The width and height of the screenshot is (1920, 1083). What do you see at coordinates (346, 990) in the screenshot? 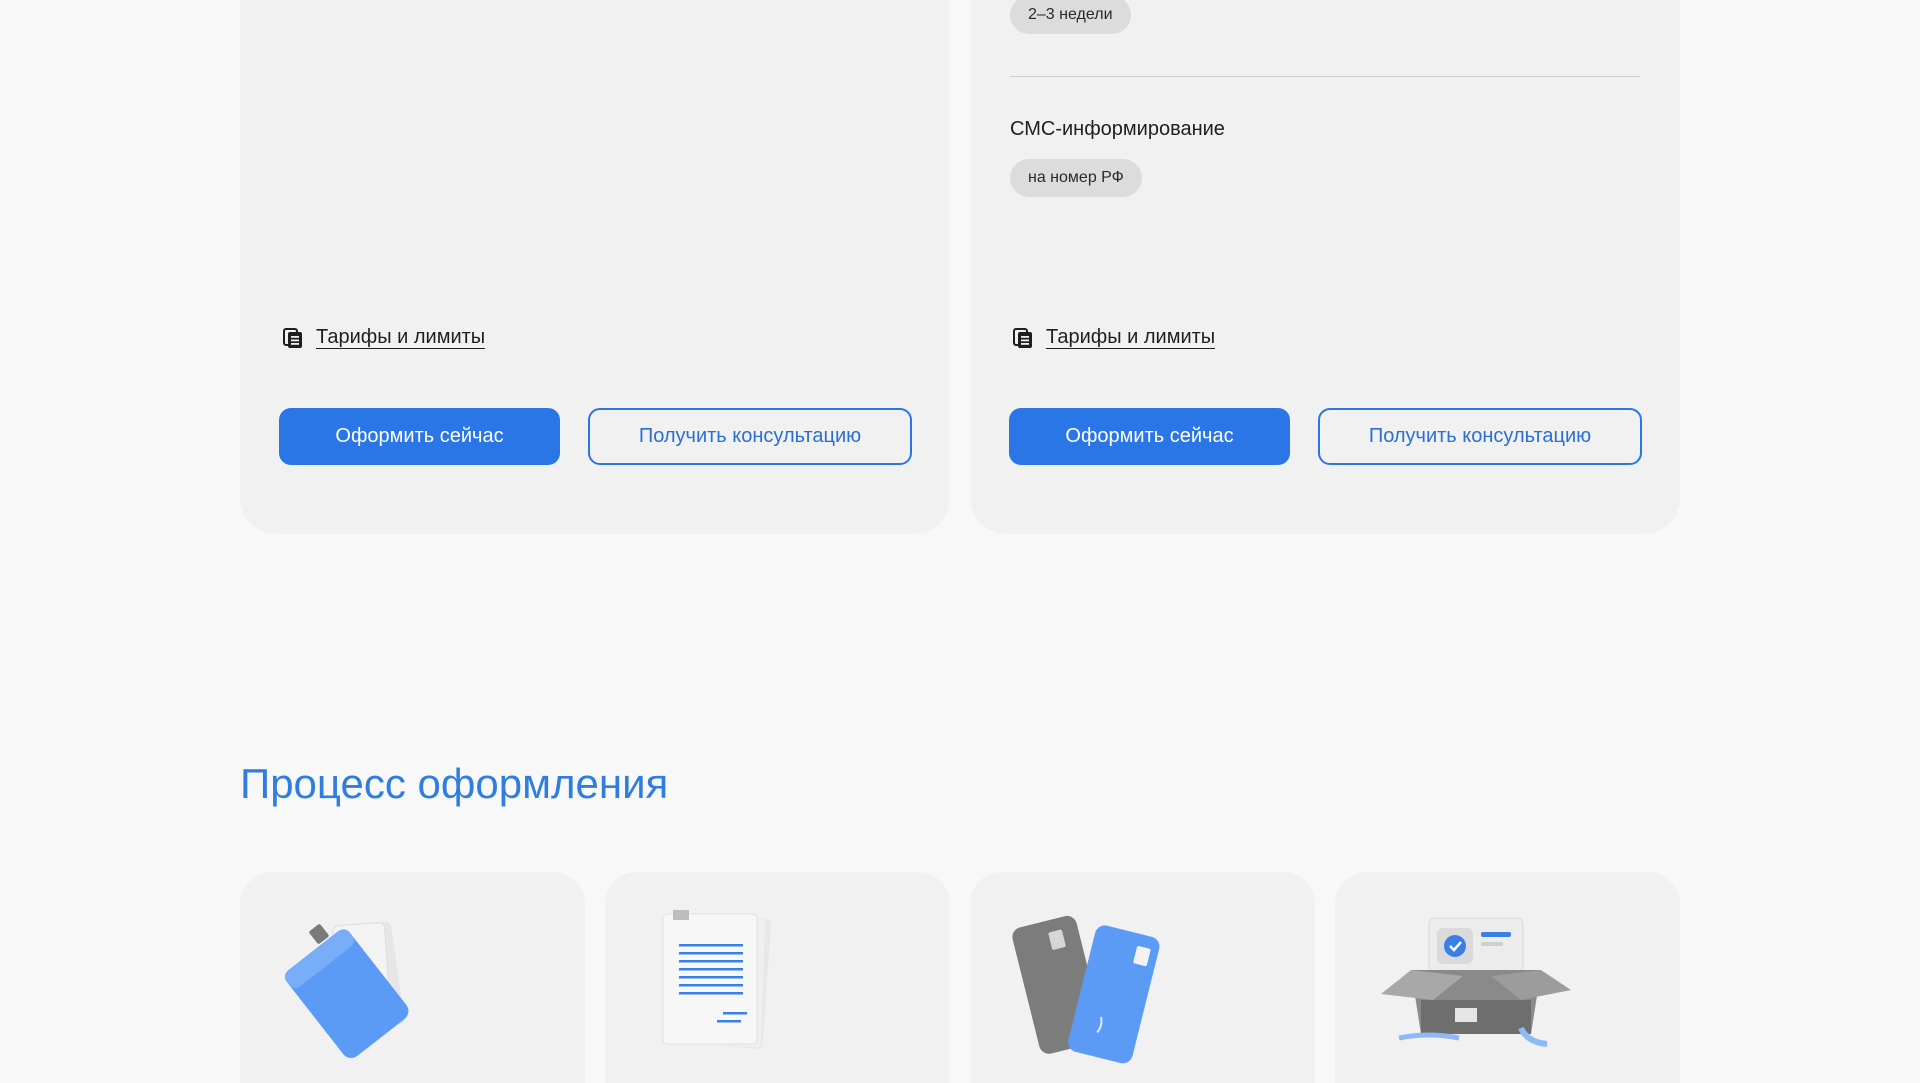
I see `documents-folder-icon` at bounding box center [346, 990].